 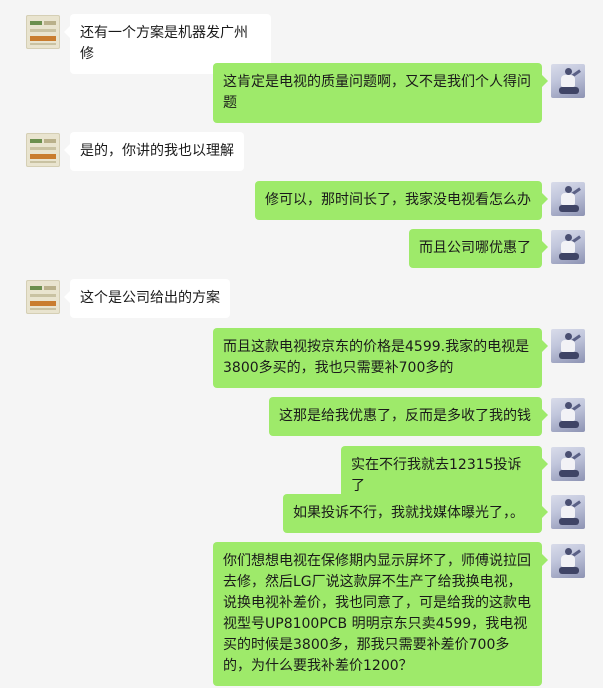 What do you see at coordinates (401, 200) in the screenshot?
I see `message-bubble: 修可以，那时间长了，我家没电视看怎么办` at bounding box center [401, 200].